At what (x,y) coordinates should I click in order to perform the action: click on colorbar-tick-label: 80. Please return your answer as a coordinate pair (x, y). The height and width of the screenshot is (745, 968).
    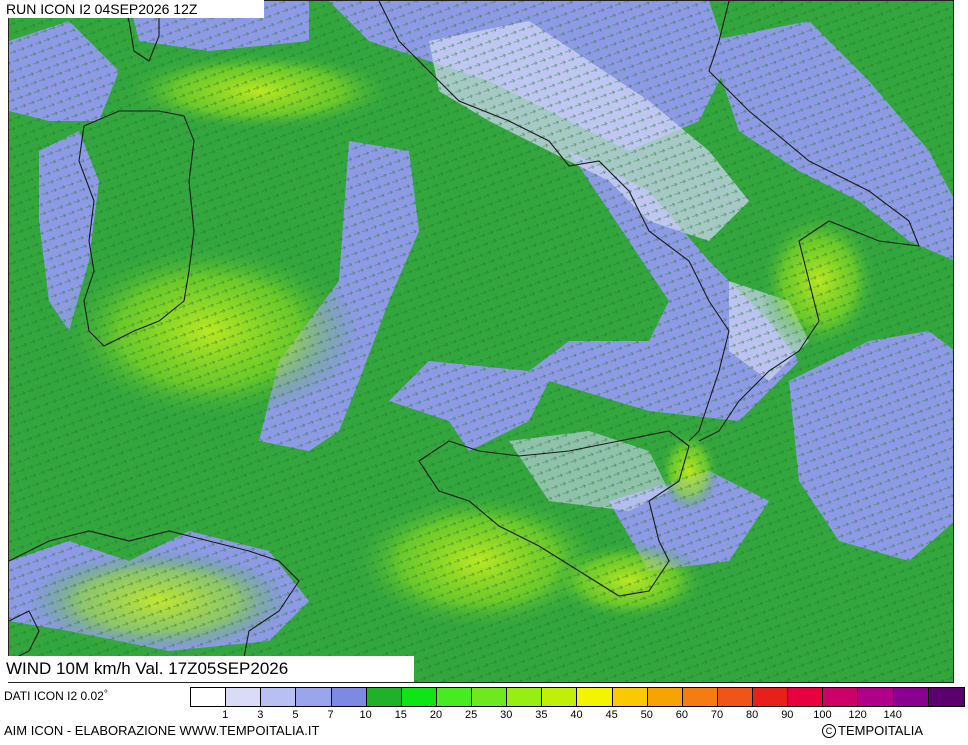
    Looking at the image, I should click on (752, 715).